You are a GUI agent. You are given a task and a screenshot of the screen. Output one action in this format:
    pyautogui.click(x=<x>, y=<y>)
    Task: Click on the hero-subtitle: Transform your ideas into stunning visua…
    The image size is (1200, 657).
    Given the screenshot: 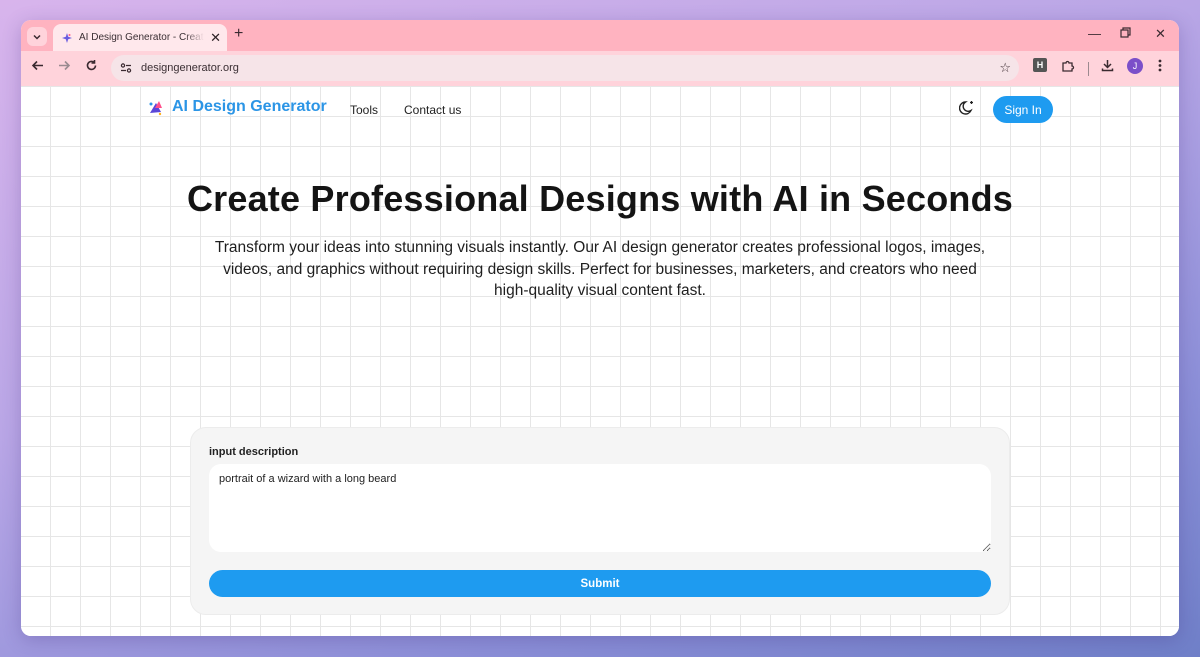 What is the action you would take?
    pyautogui.click(x=600, y=269)
    